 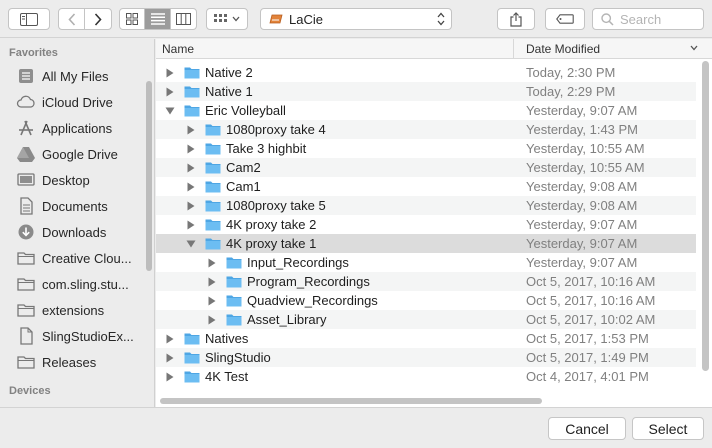 I want to click on table-row: 4K proxy take 1 Yesterday, 9:07 AM, so click(x=426, y=243).